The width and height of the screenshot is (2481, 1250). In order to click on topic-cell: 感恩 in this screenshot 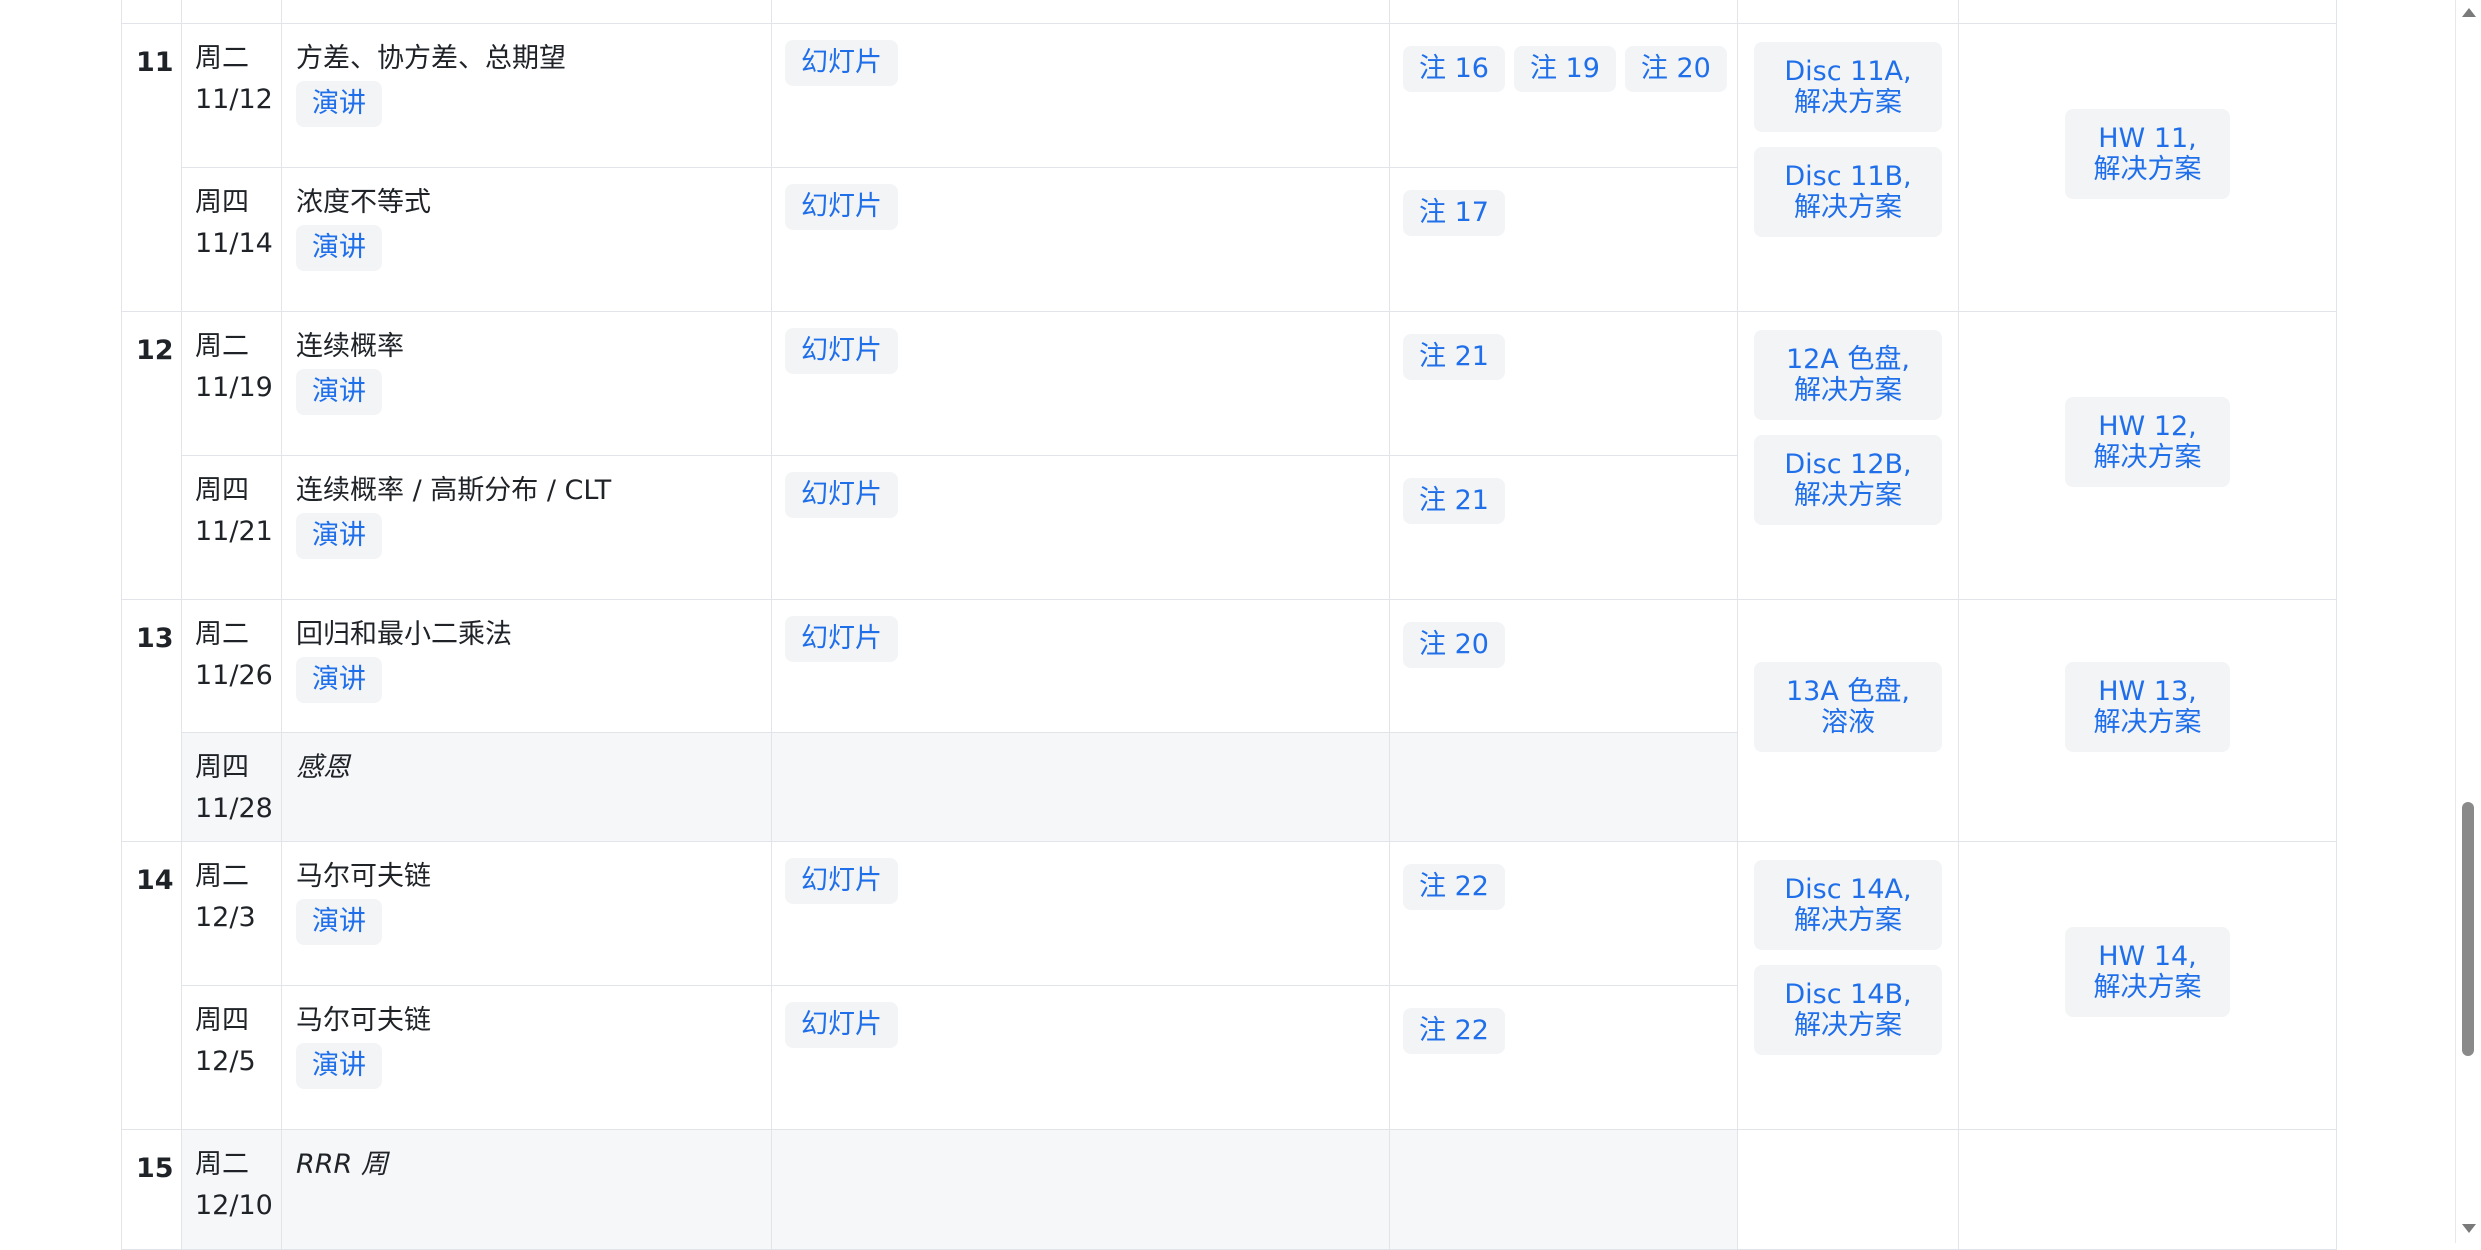, I will do `click(526, 787)`.